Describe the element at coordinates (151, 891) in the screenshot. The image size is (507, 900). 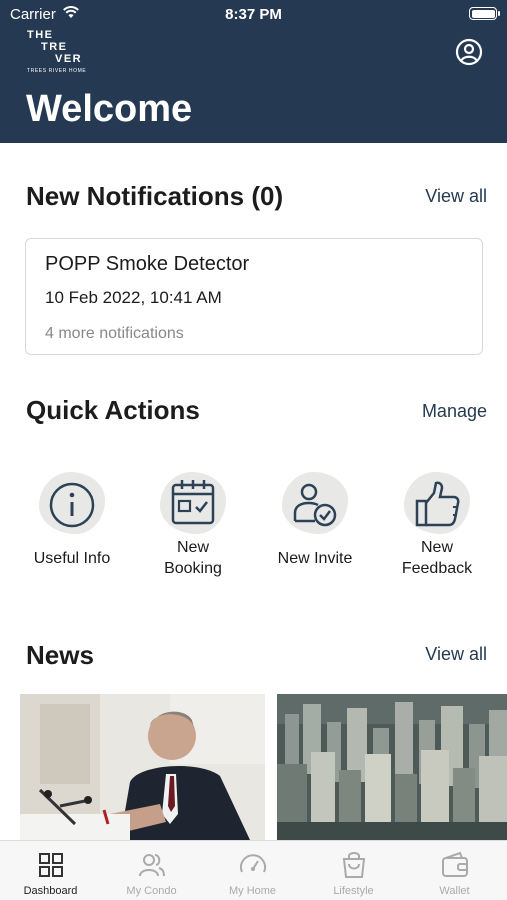
I see `tab-label: My Condo` at that location.